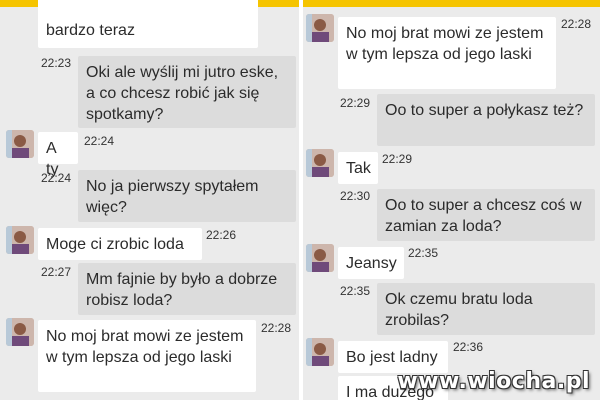 The image size is (600, 400). What do you see at coordinates (182, 290) in the screenshot?
I see `message-text: Mm fajnie by było a dobrze robisz loda?` at bounding box center [182, 290].